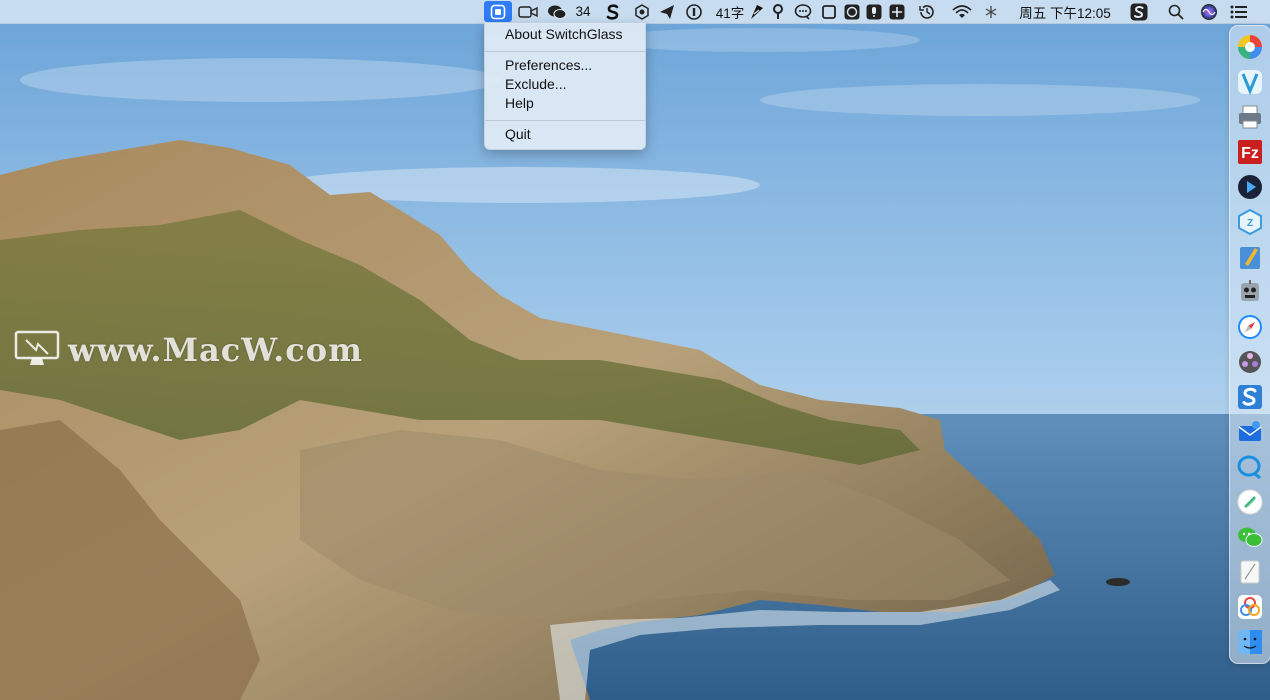  I want to click on p-icon, so click(778, 11).